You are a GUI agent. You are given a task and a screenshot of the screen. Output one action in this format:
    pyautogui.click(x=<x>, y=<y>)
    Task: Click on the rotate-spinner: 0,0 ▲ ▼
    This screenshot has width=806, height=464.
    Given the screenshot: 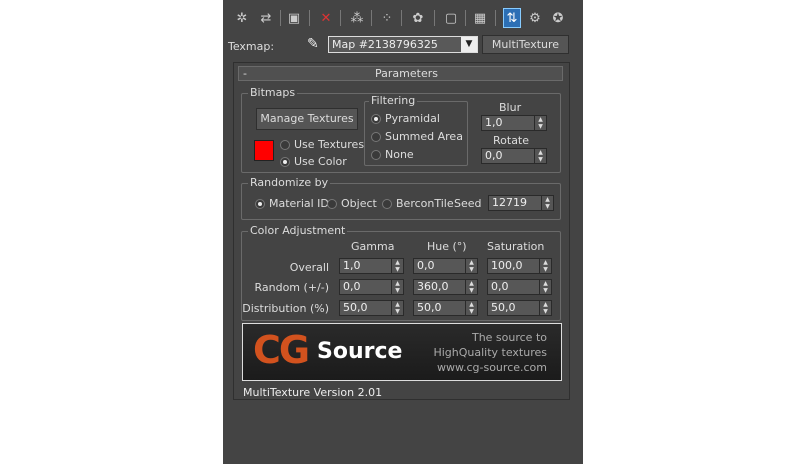 What is the action you would take?
    pyautogui.click(x=514, y=156)
    